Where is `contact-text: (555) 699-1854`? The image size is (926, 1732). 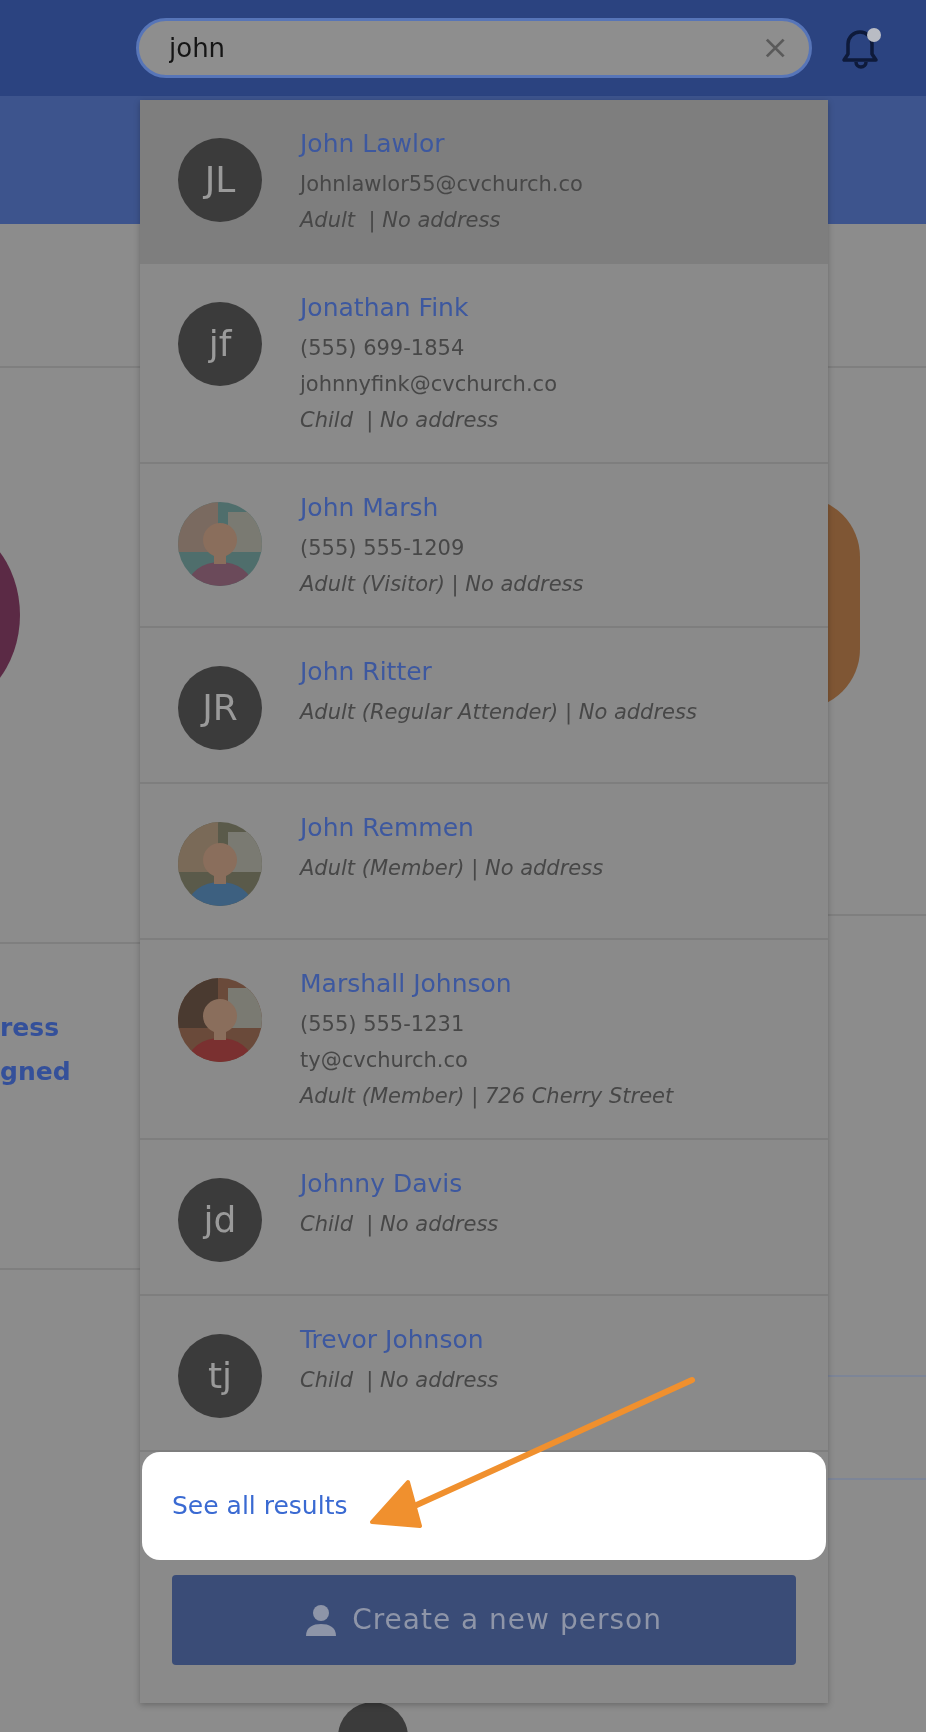 contact-text: (555) 699-1854 is located at coordinates (383, 348).